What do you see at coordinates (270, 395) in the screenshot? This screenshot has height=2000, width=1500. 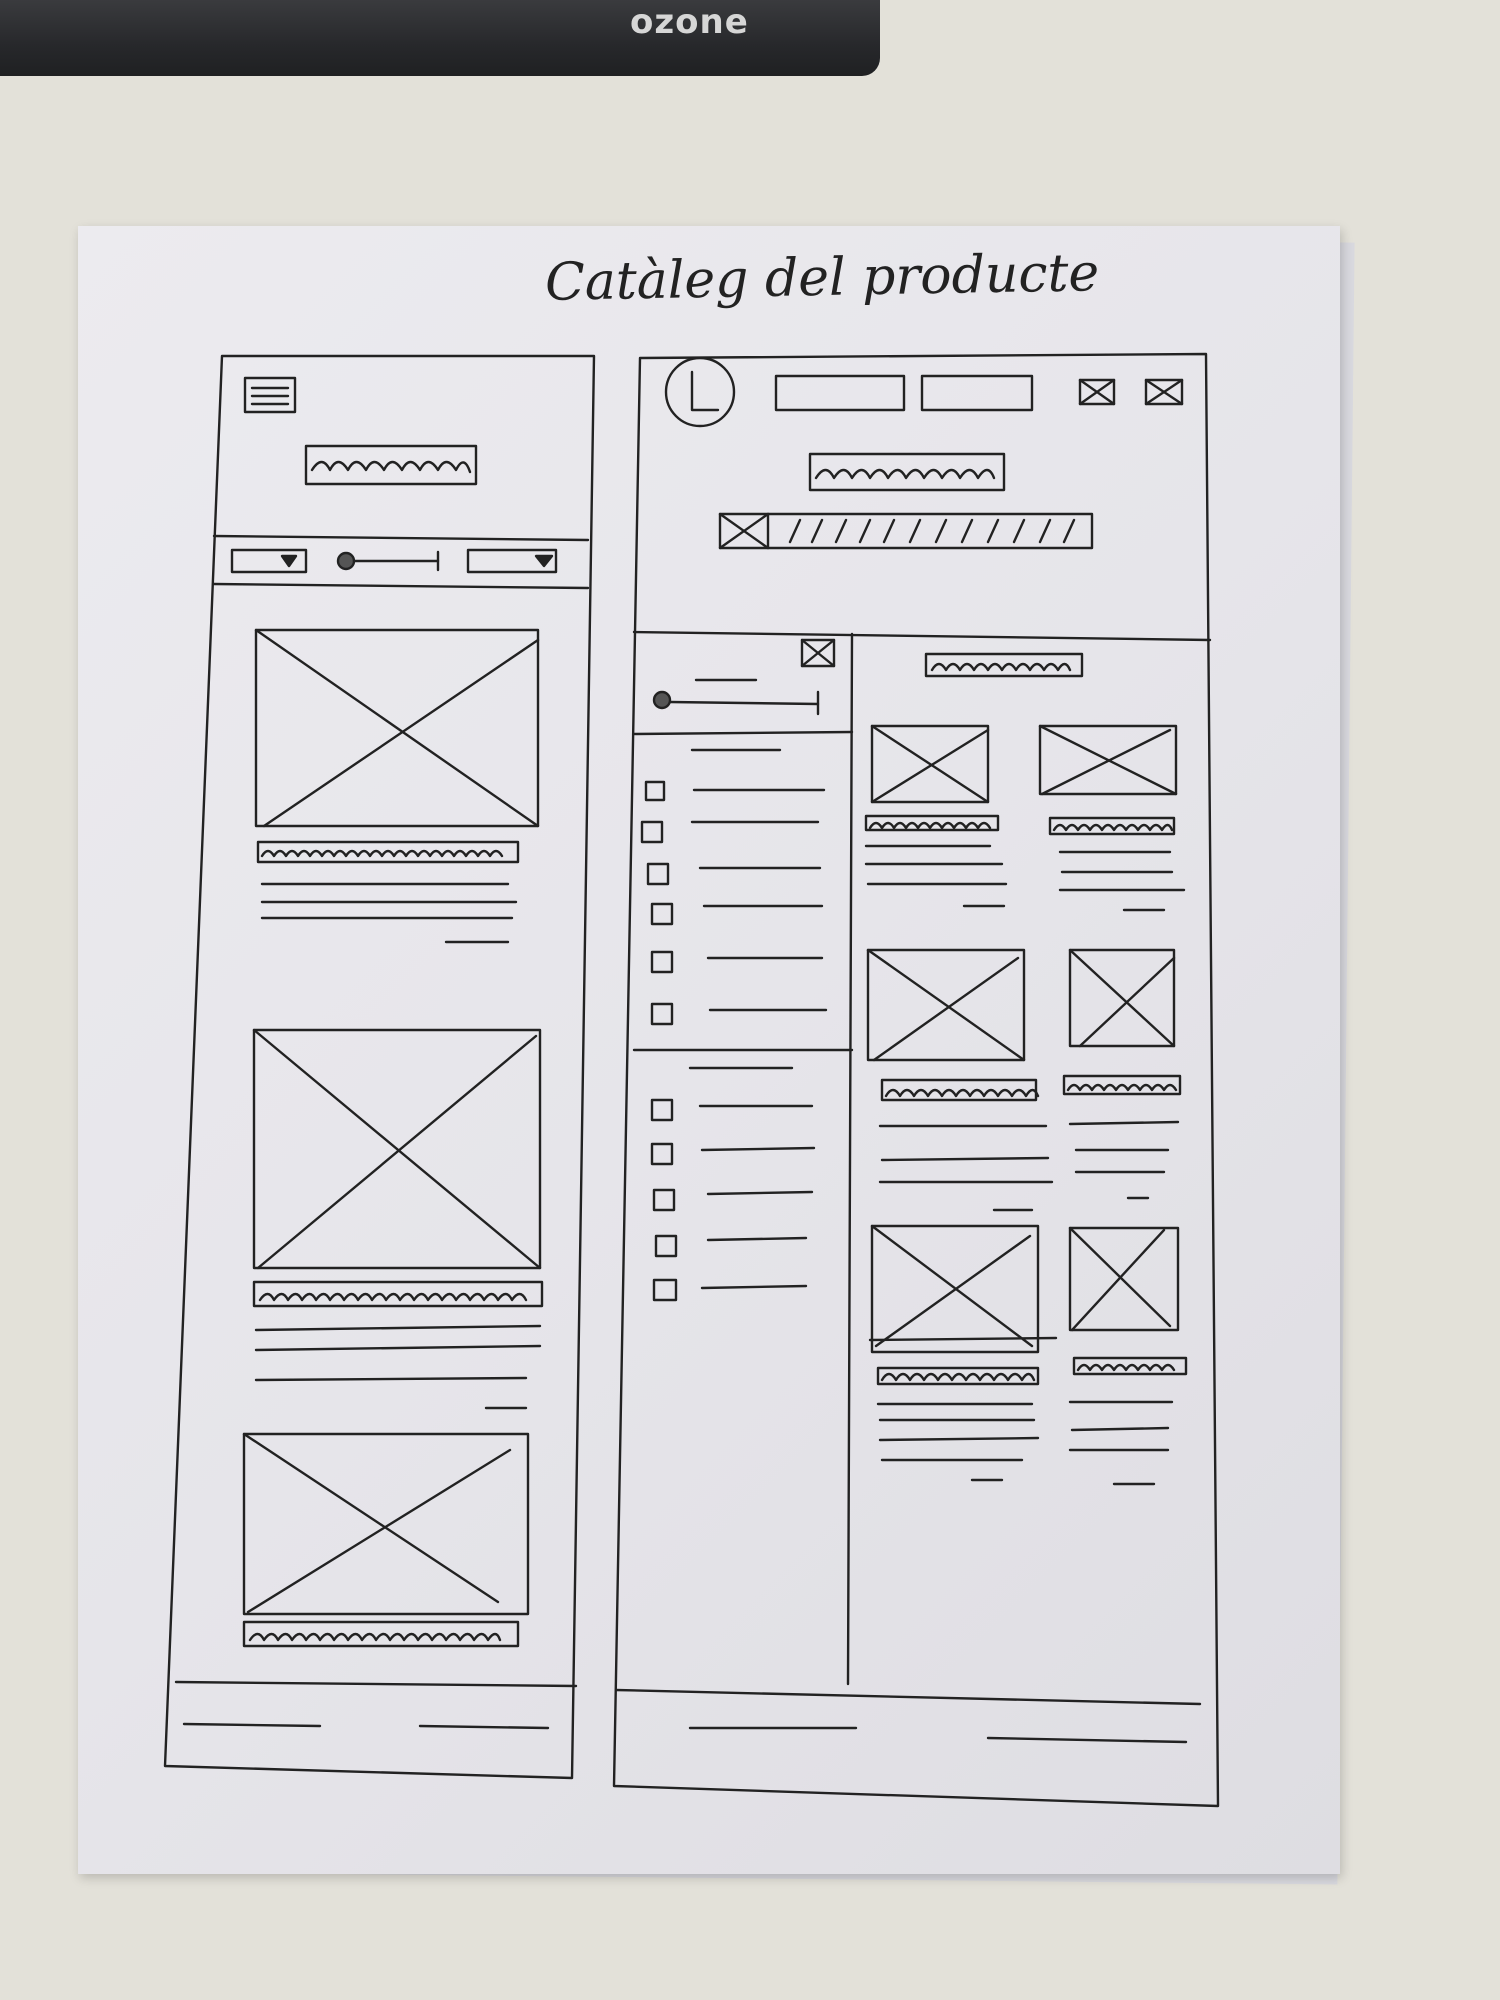 I see `hamburger-menu-icon` at bounding box center [270, 395].